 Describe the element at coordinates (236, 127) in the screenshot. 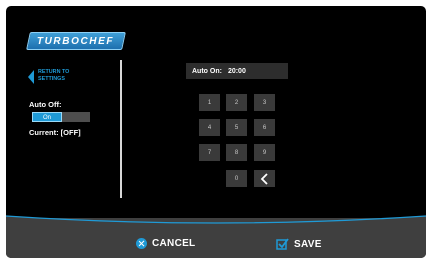

I see `key-5: 5` at that location.